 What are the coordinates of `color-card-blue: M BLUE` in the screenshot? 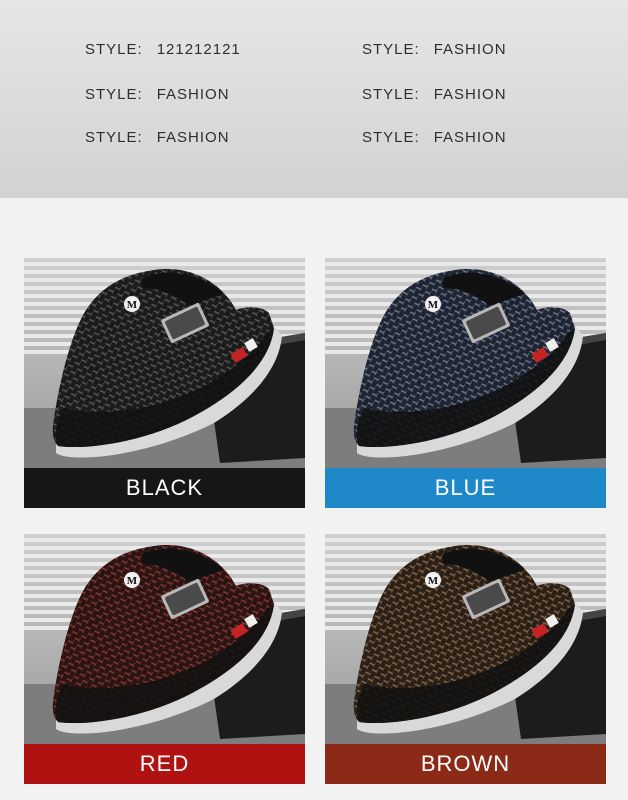 It's located at (465, 383).